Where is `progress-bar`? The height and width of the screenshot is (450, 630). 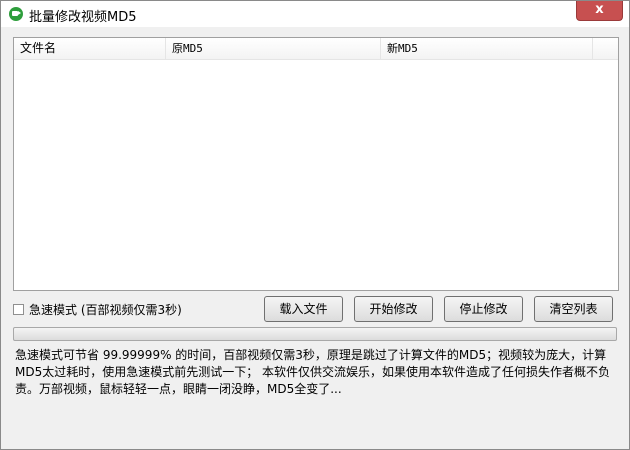
progress-bar is located at coordinates (315, 334).